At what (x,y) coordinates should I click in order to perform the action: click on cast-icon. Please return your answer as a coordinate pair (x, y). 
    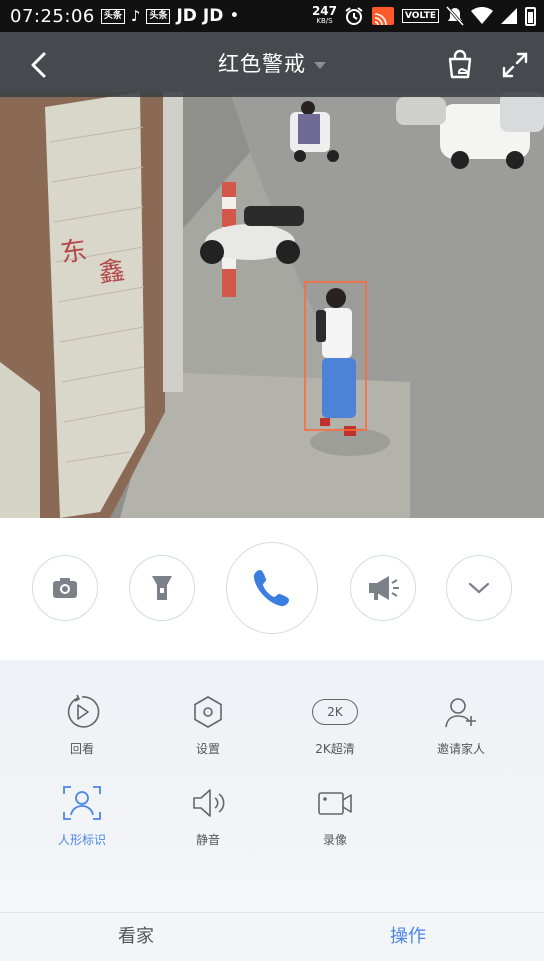
    Looking at the image, I should click on (383, 16).